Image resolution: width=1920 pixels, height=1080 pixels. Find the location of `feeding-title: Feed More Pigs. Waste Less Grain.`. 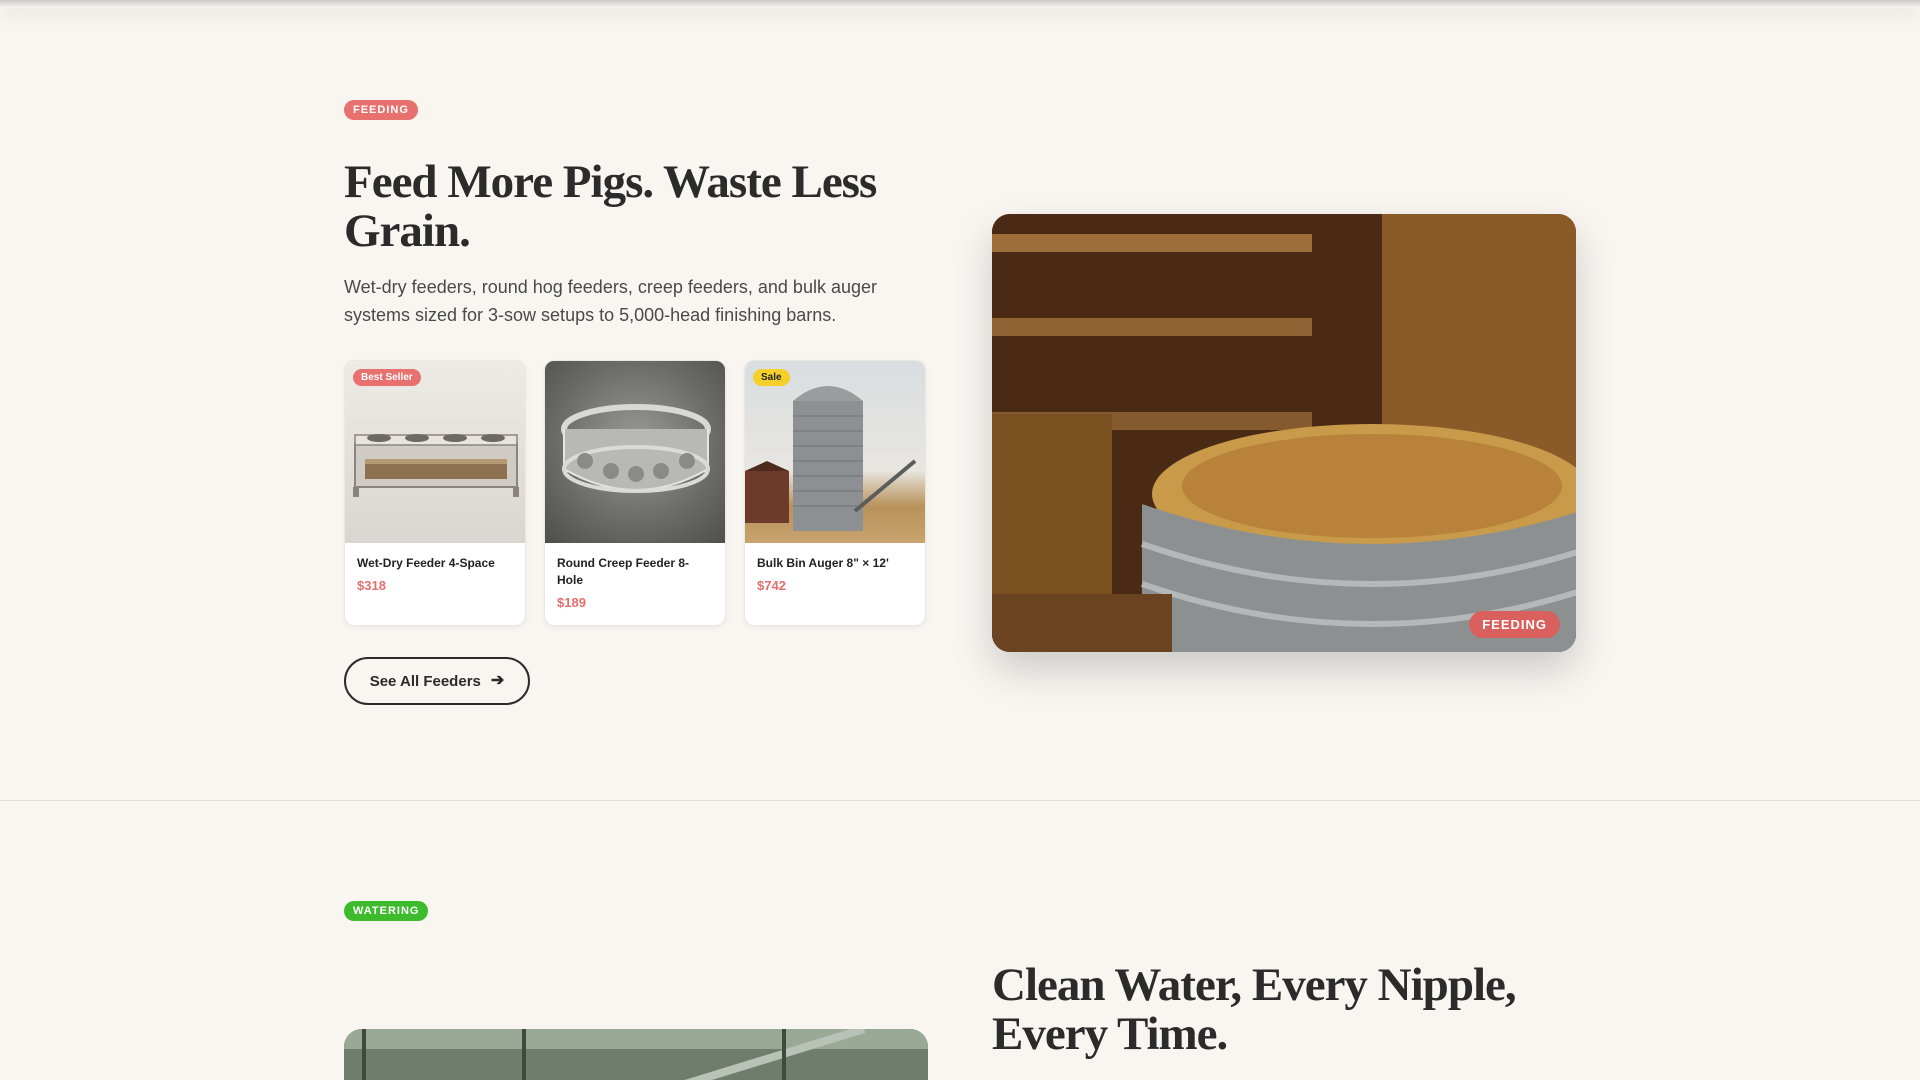

feeding-title: Feed More Pigs. Waste Less Grain. is located at coordinates (610, 206).